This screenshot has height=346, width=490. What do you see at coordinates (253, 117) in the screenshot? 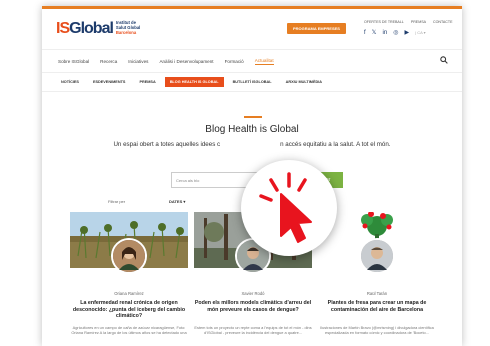
I see `title-accent` at bounding box center [253, 117].